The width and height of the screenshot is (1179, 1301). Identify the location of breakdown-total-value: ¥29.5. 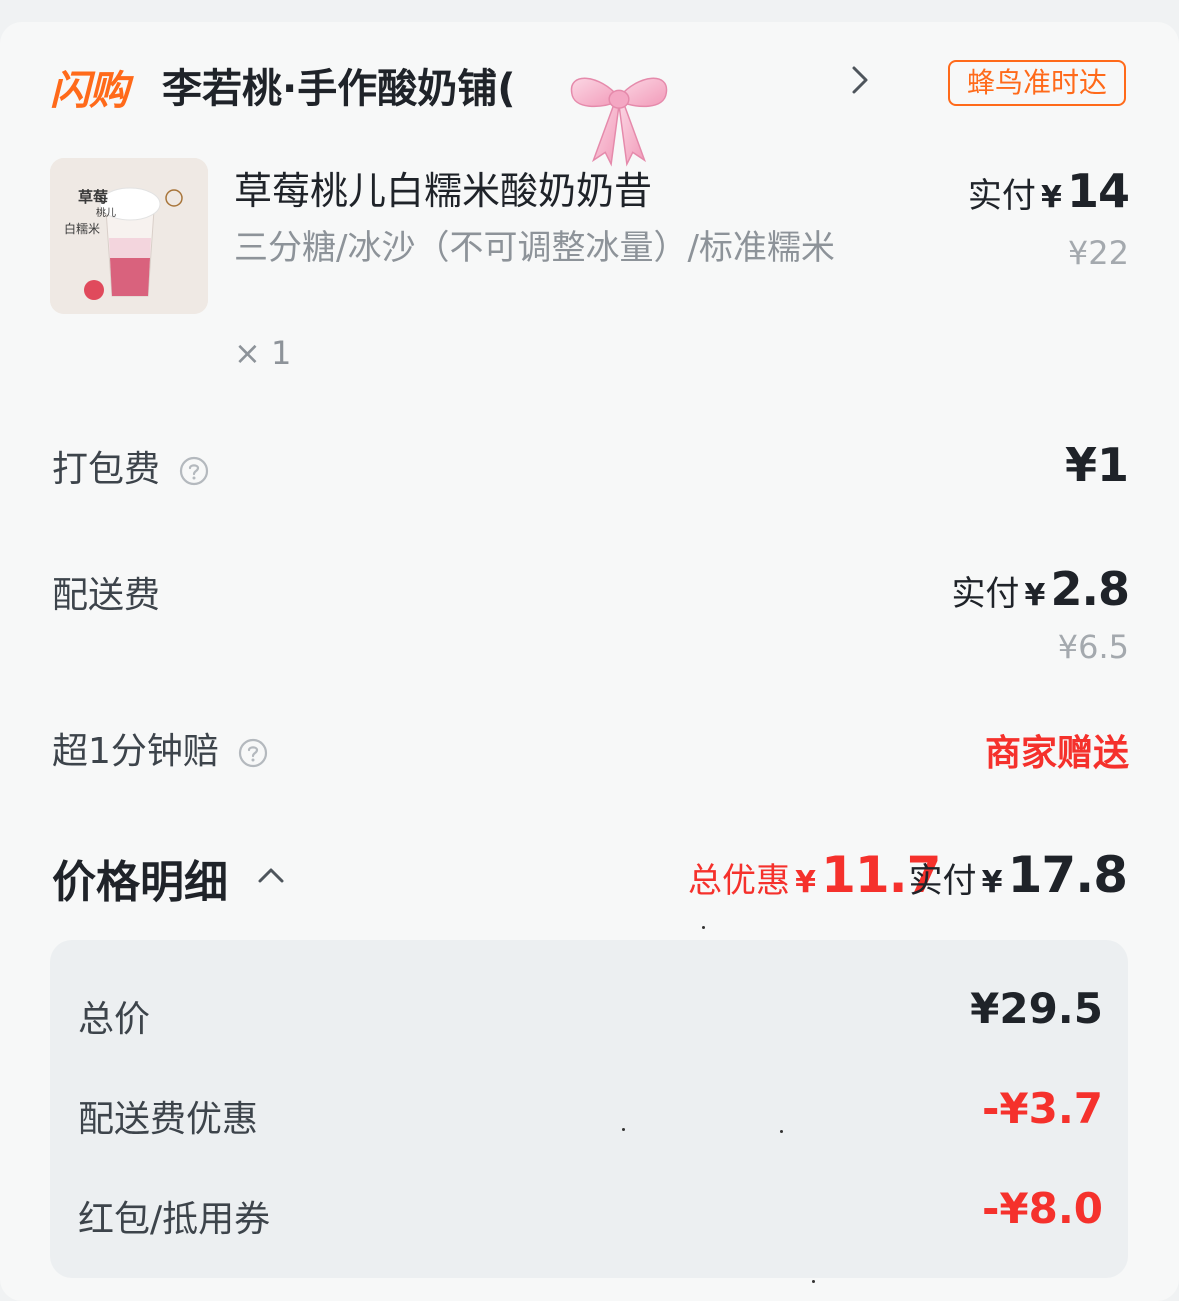
(1036, 1008).